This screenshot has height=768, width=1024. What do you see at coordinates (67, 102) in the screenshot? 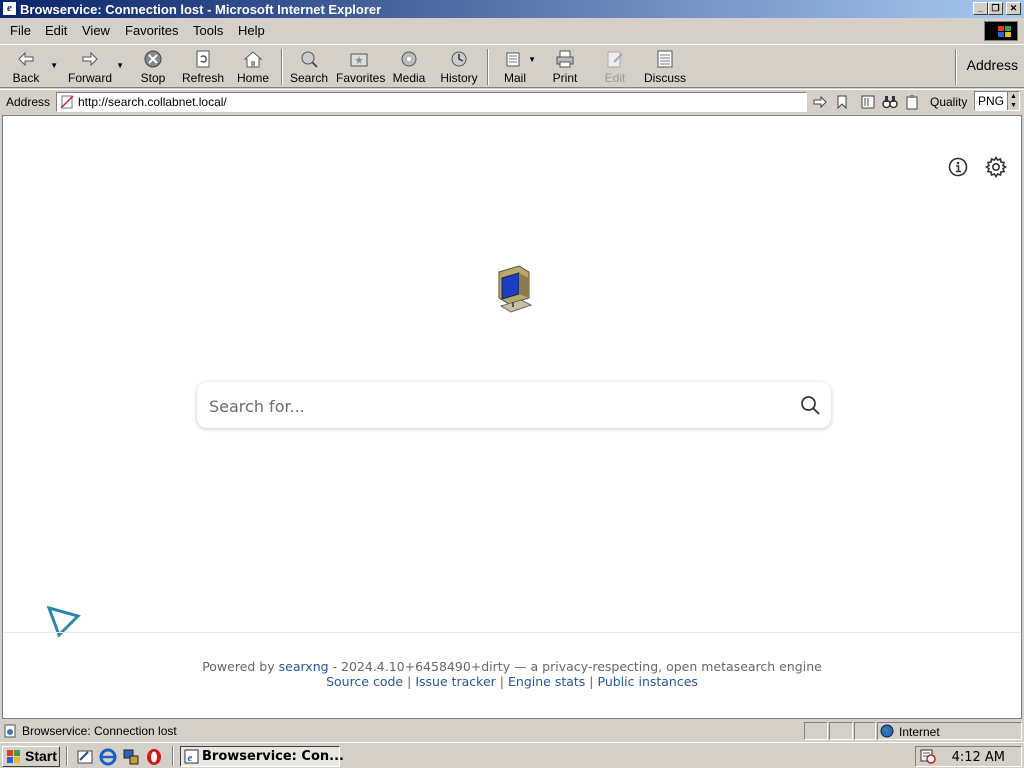
I see `page-broken-icon` at bounding box center [67, 102].